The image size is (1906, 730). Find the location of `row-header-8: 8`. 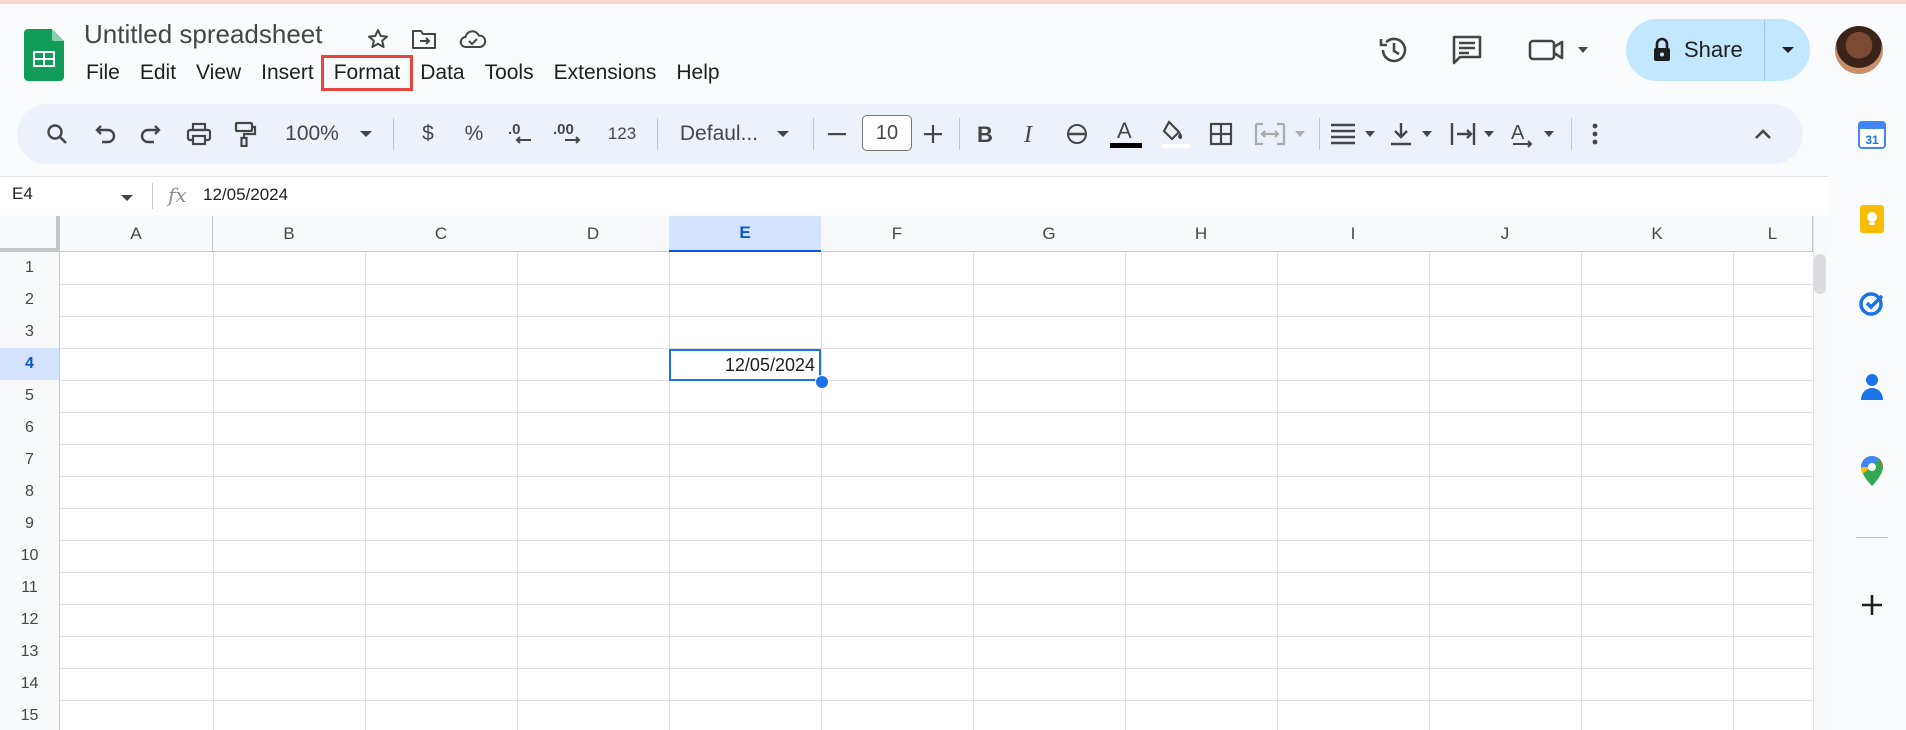

row-header-8: 8 is located at coordinates (30, 492).